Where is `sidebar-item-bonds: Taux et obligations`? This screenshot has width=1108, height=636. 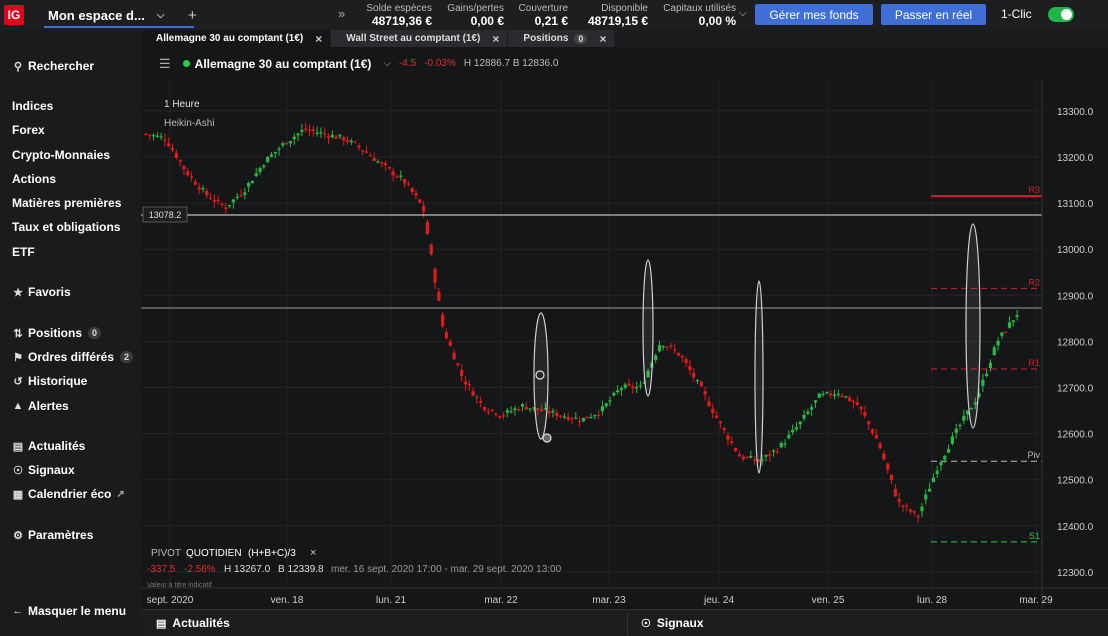 sidebar-item-bonds: Taux et obligations is located at coordinates (66, 227).